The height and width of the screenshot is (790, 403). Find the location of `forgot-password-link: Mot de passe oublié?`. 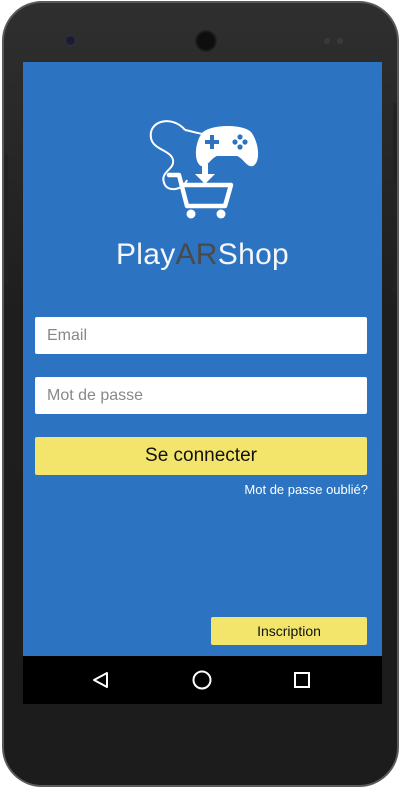

forgot-password-link: Mot de passe oublié? is located at coordinates (306, 489).